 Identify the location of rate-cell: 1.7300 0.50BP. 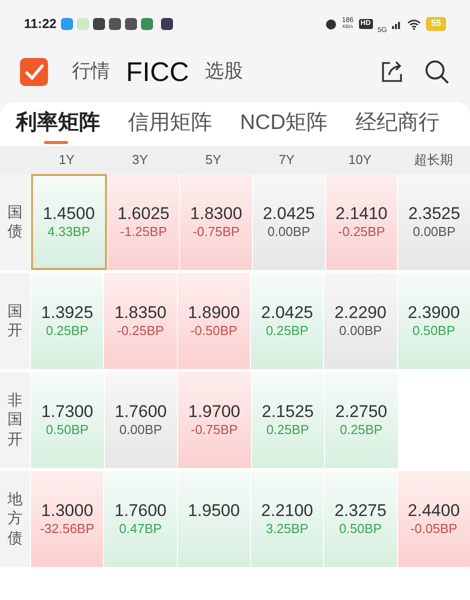
(67, 420).